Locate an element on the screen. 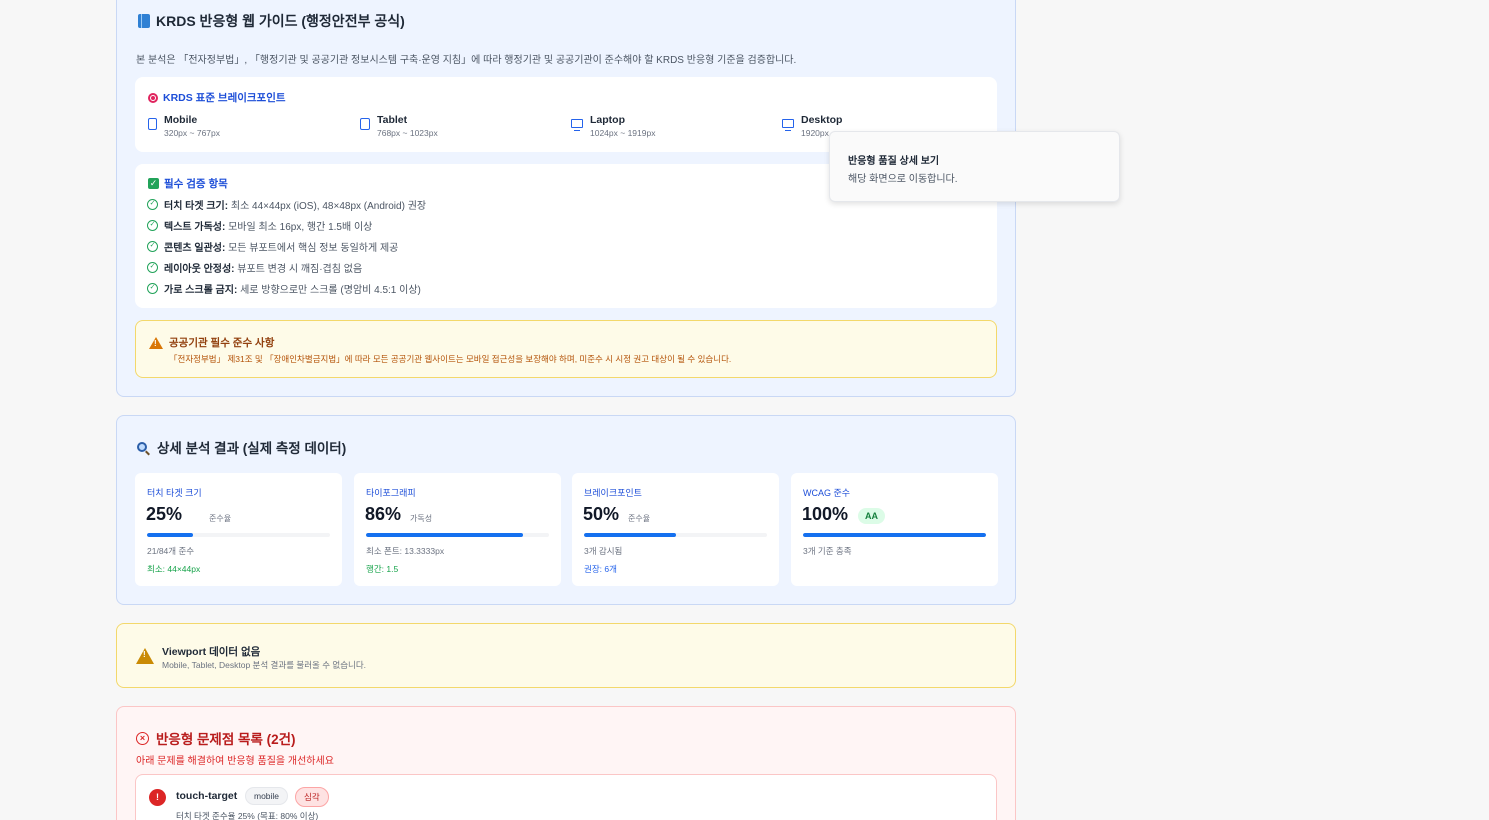 The height and width of the screenshot is (820, 1489). issues-title: × 반응형 문제점 목록 (2건) is located at coordinates (216, 738).